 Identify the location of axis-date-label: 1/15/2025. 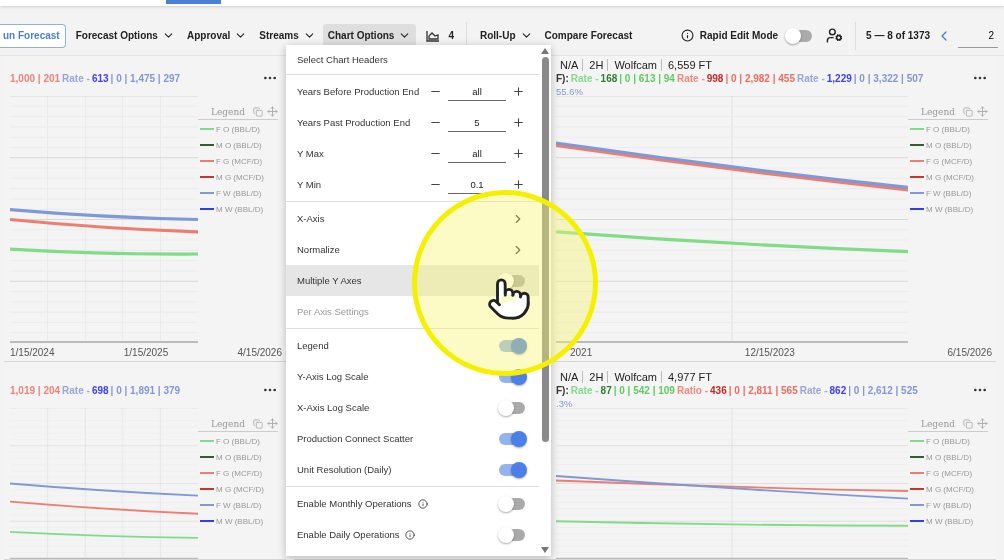
(146, 352).